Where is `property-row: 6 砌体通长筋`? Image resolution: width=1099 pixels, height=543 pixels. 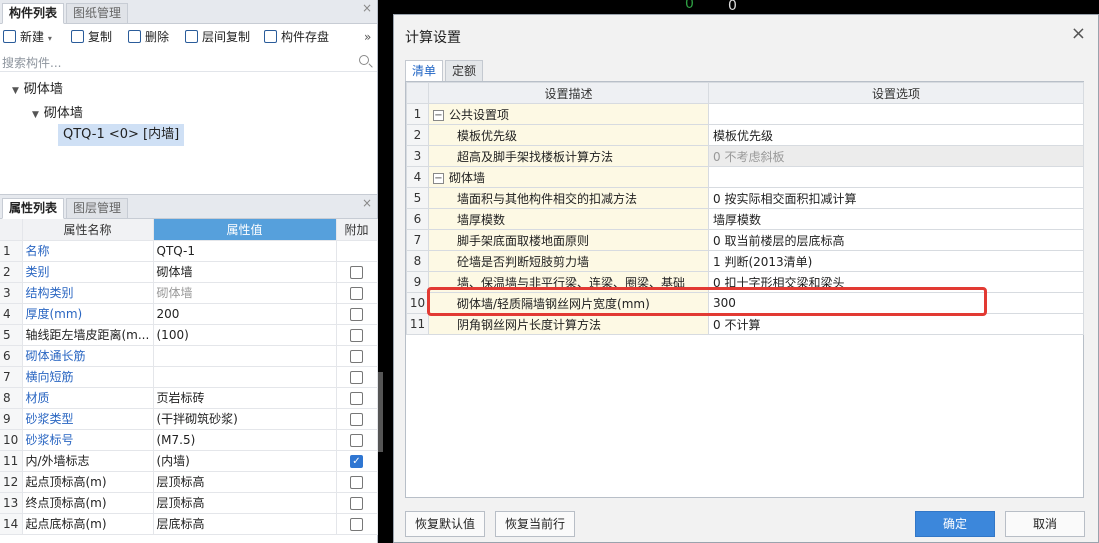 property-row: 6 砌体通长筋 is located at coordinates (189, 356).